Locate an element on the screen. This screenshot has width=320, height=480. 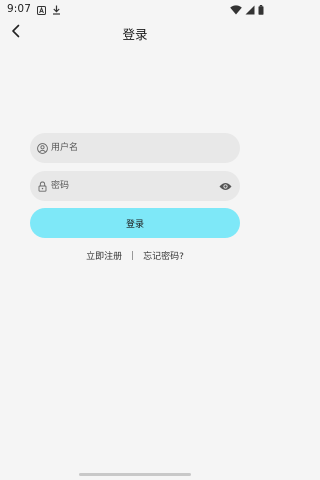
home-indicator is located at coordinates (135, 474).